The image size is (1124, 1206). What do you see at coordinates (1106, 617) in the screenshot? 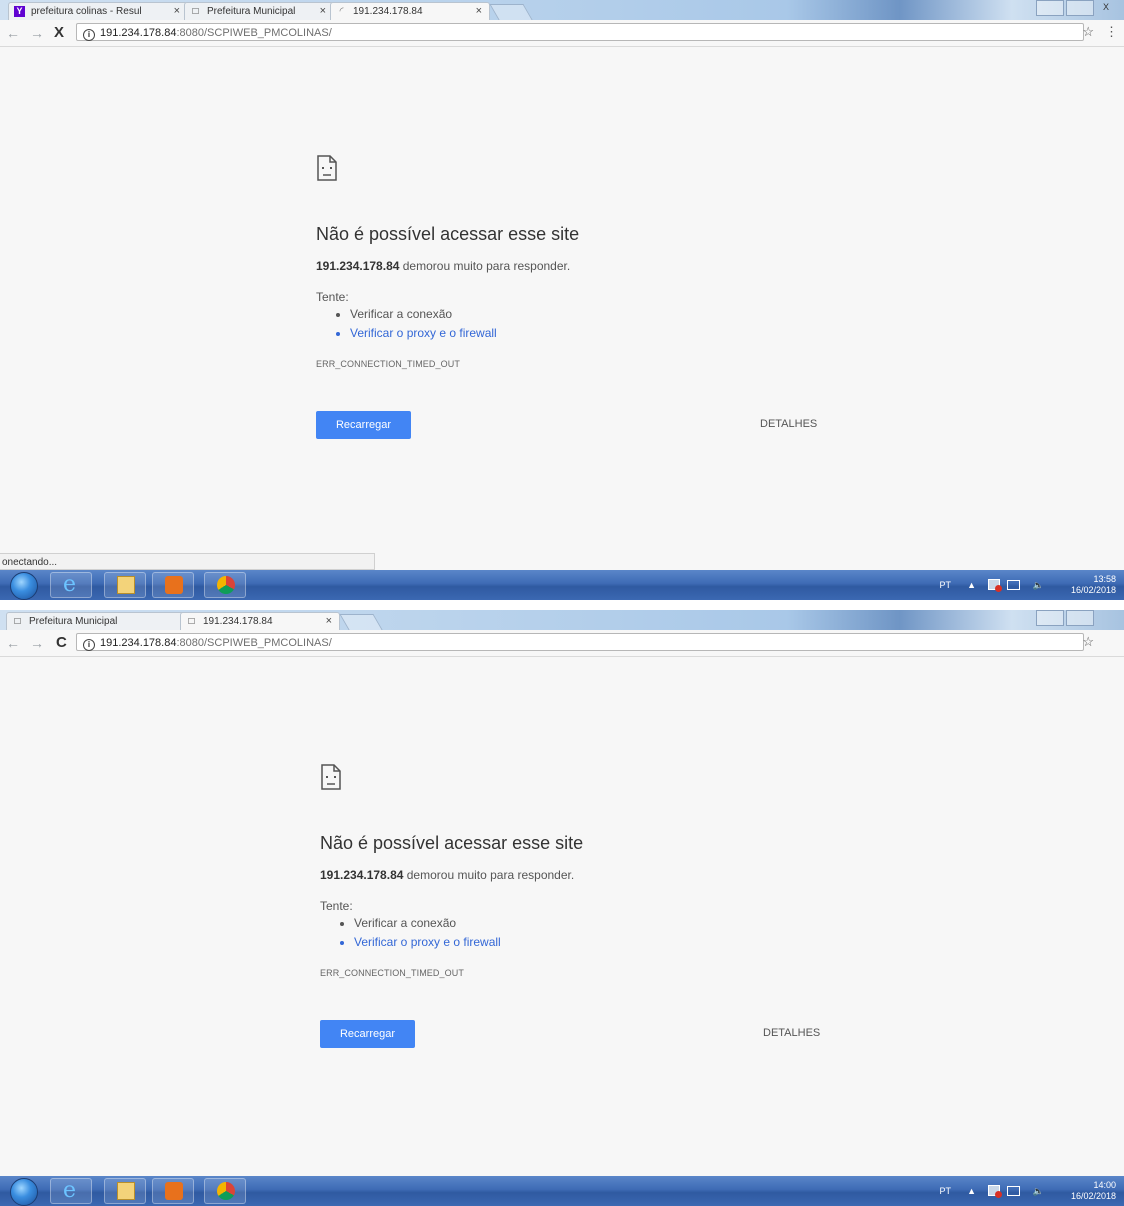
I see `close-window-button` at bounding box center [1106, 617].